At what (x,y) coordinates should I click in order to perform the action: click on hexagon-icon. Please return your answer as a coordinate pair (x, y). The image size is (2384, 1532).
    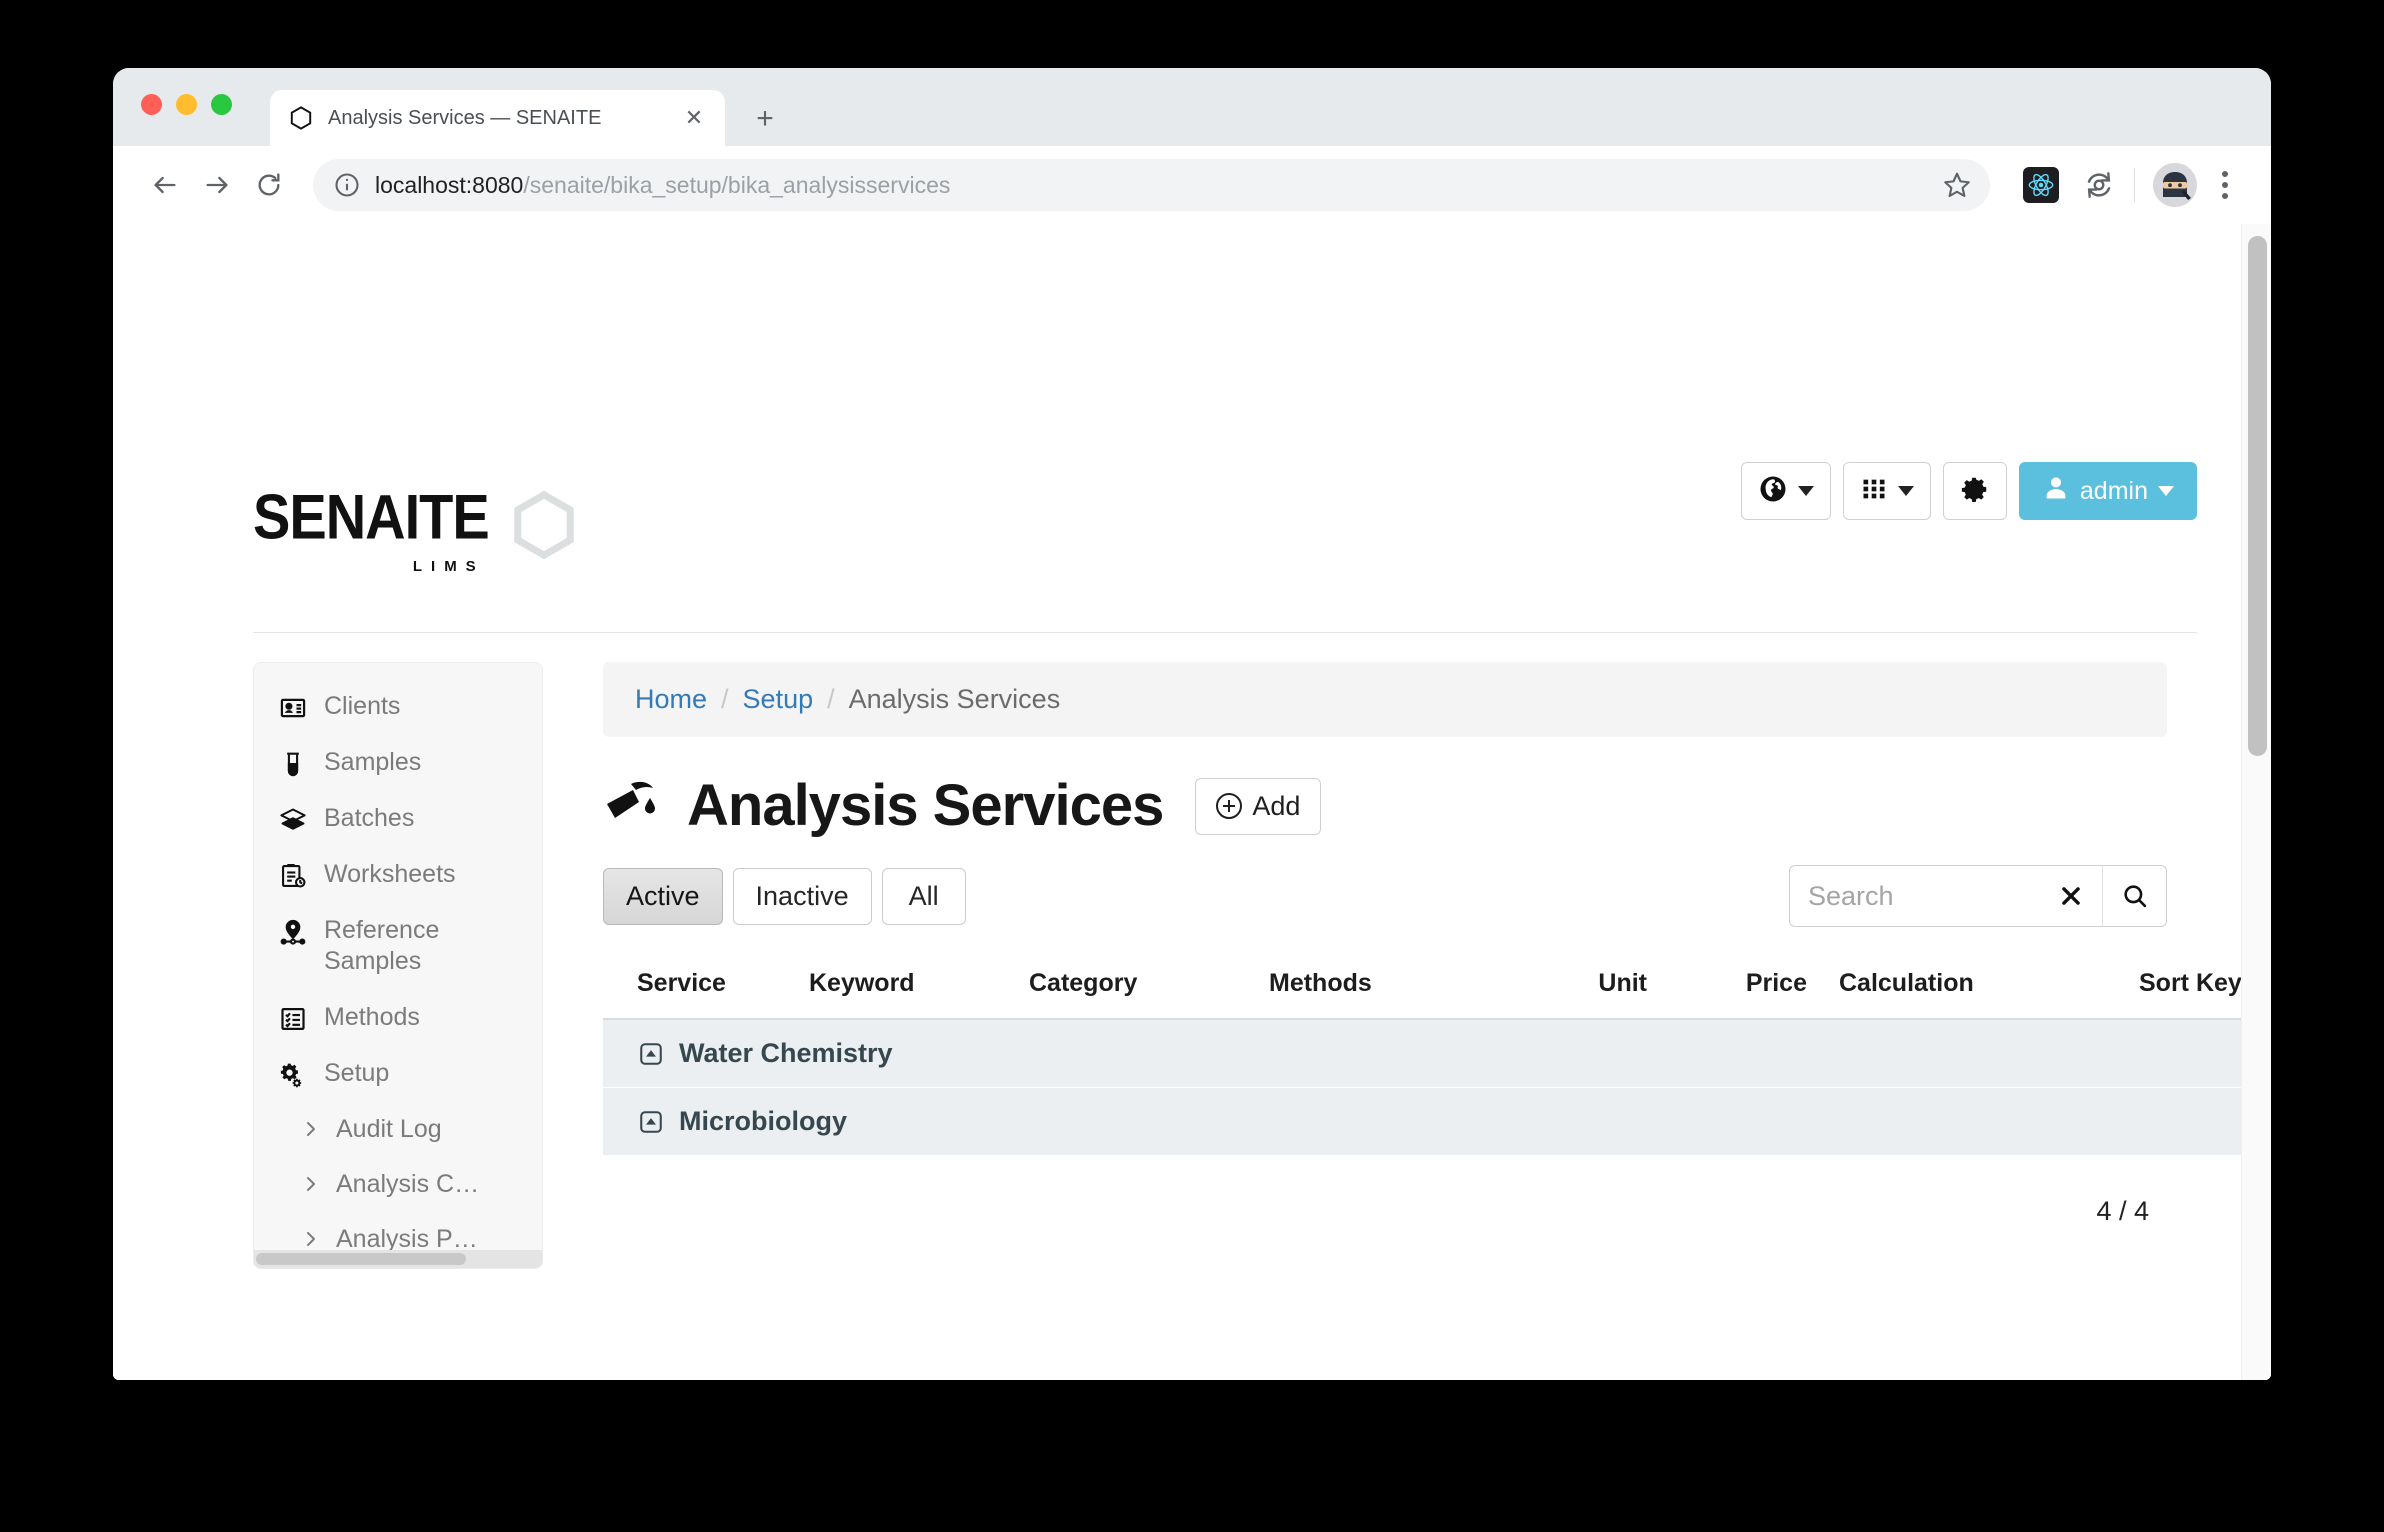
    Looking at the image, I should click on (301, 118).